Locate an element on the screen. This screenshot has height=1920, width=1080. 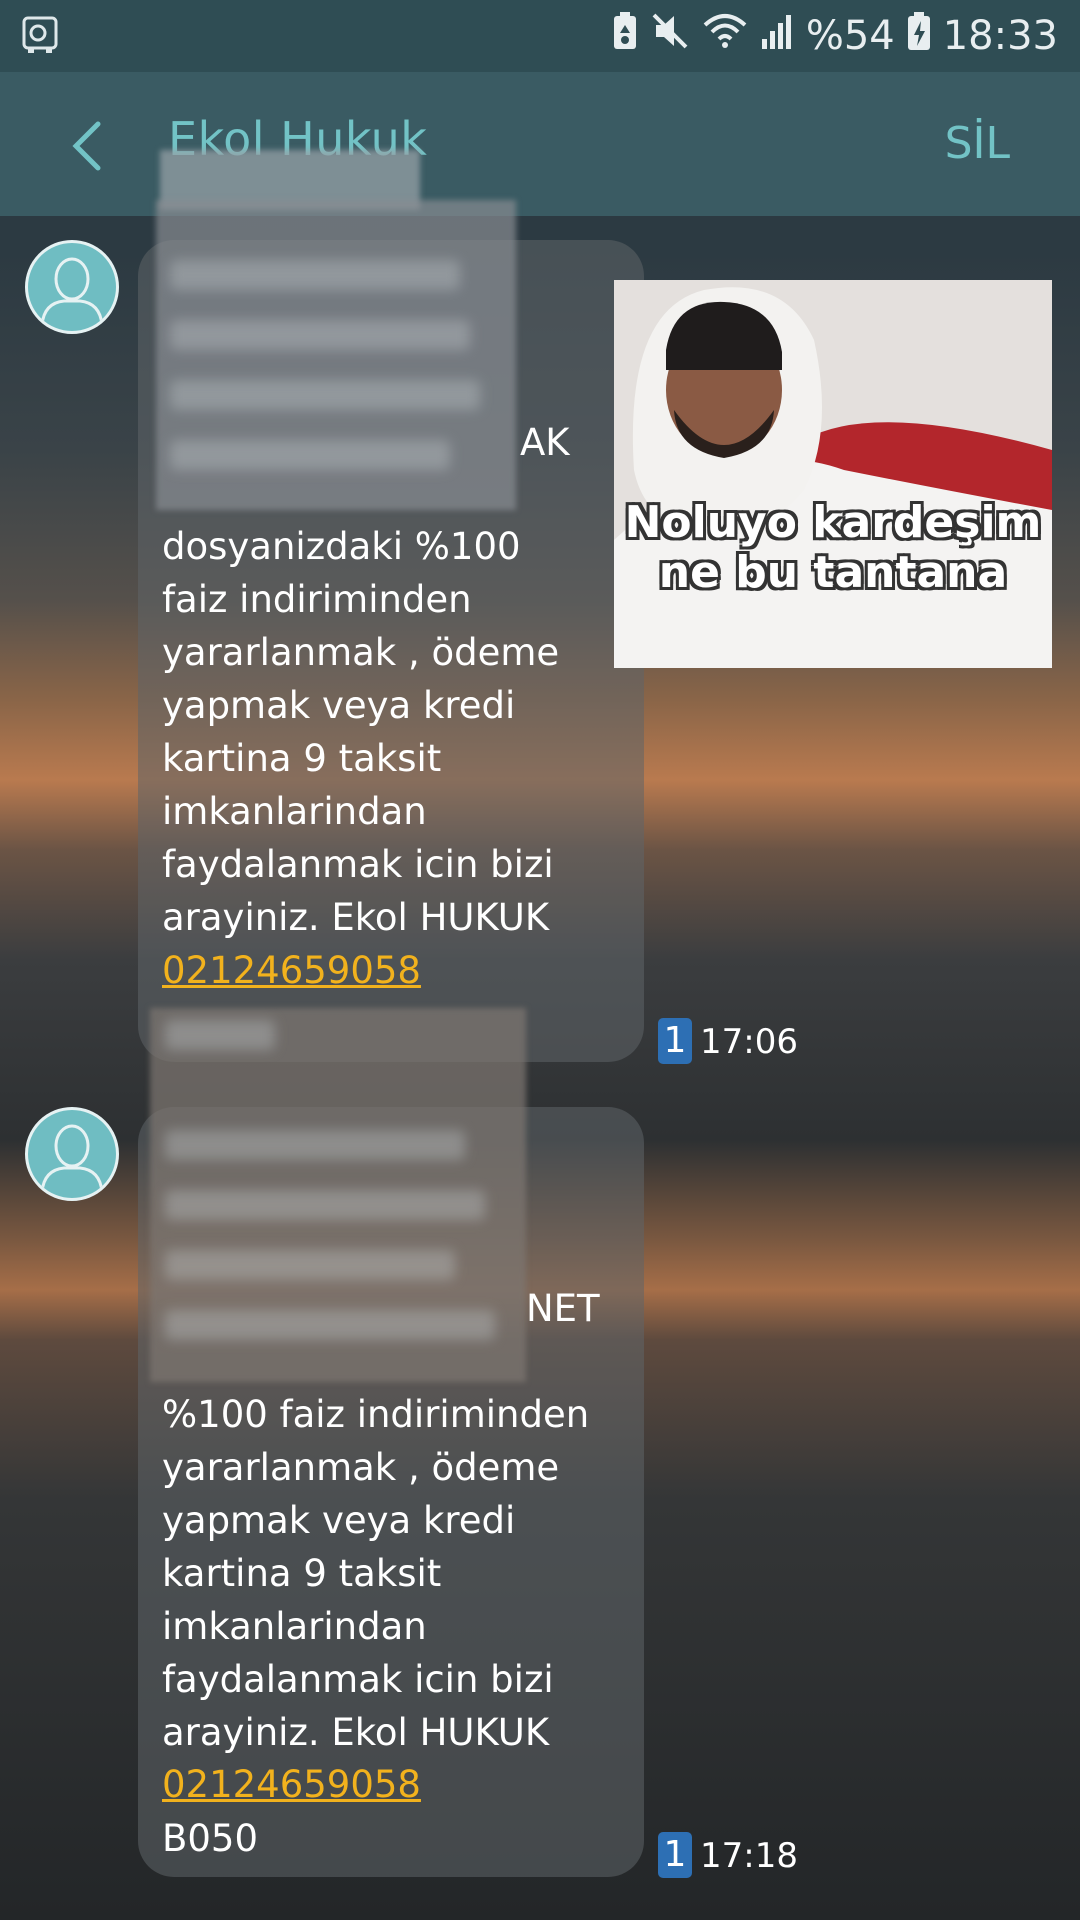
mute-icon is located at coordinates (670, 36).